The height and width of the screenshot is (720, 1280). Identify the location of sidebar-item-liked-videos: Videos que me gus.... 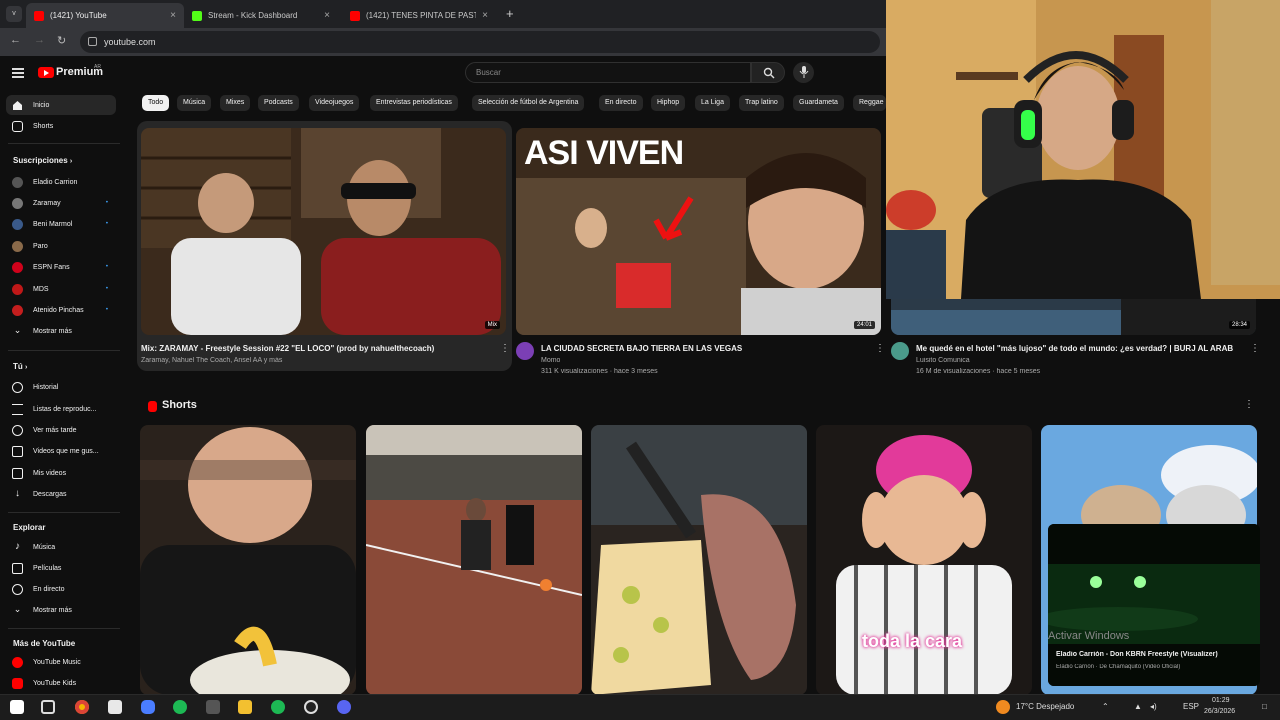
(61, 451).